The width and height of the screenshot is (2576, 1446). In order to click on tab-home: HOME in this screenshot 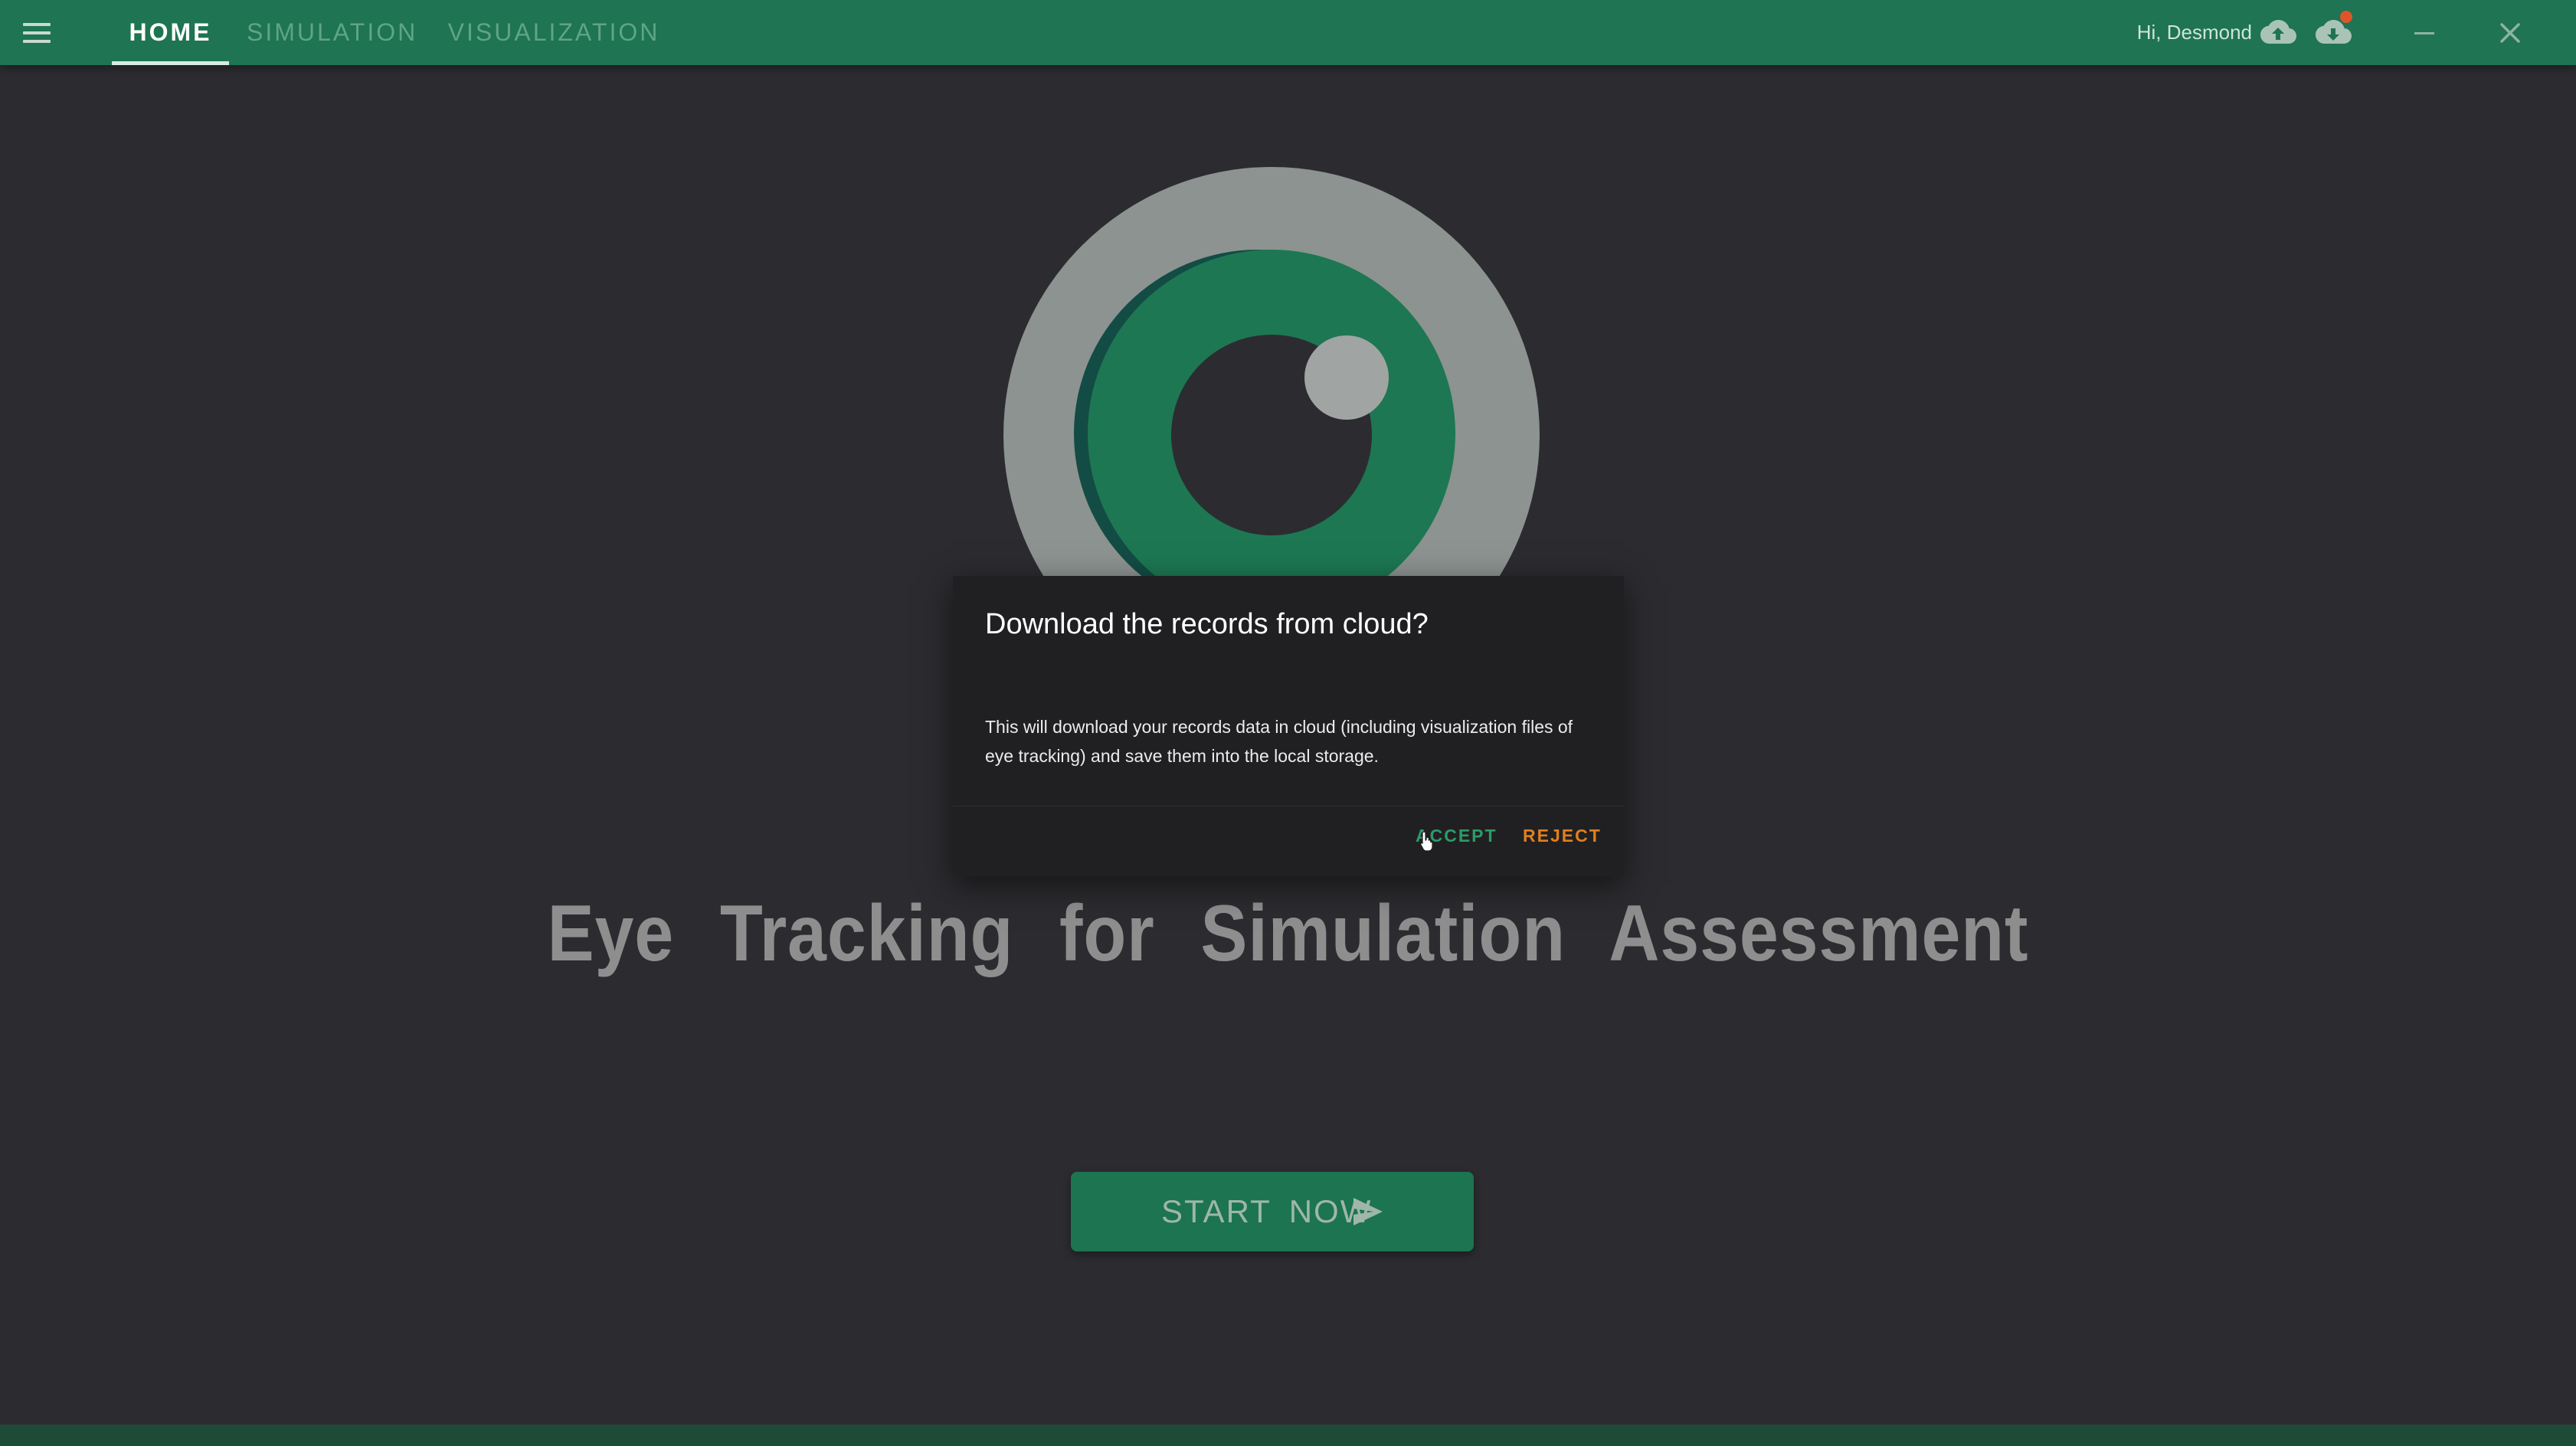, I will do `click(170, 32)`.